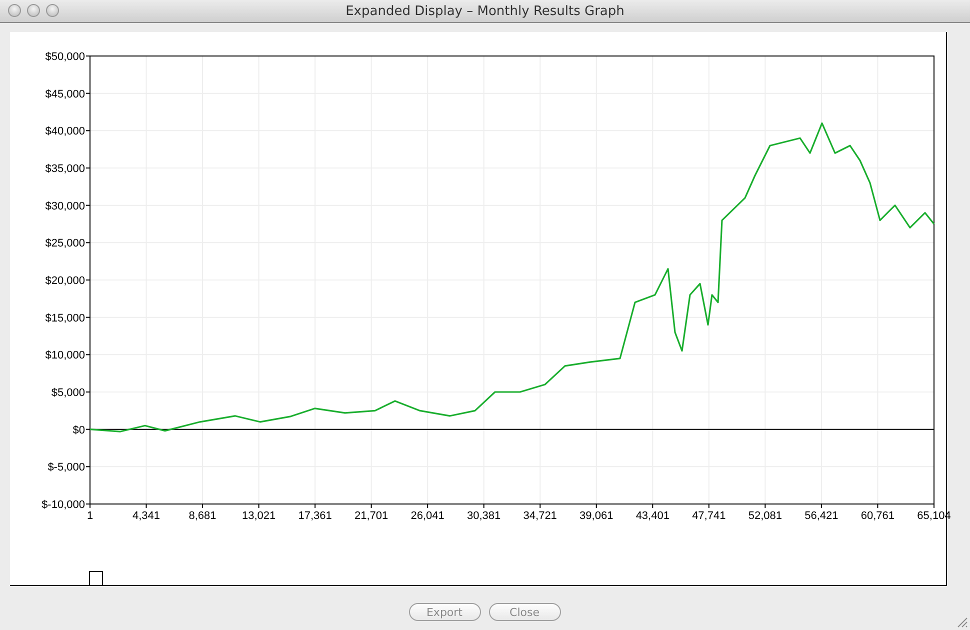 Image resolution: width=970 pixels, height=630 pixels. Describe the element at coordinates (821, 516) in the screenshot. I see `x-tick-label: 56,421` at that location.